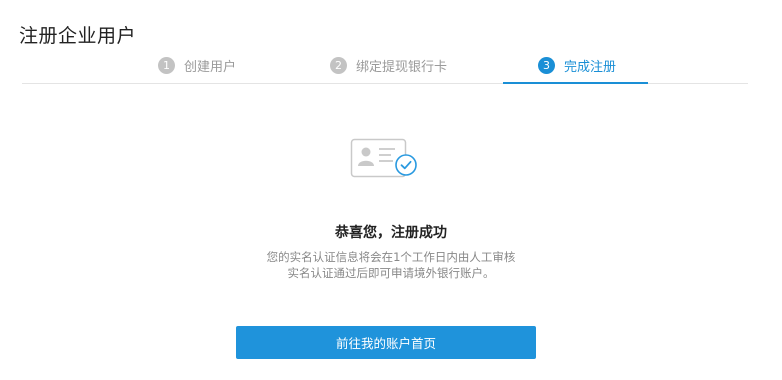 The height and width of the screenshot is (380, 782). Describe the element at coordinates (386, 342) in the screenshot. I see `go-to-account-home-button: 前往我的账户首页` at that location.